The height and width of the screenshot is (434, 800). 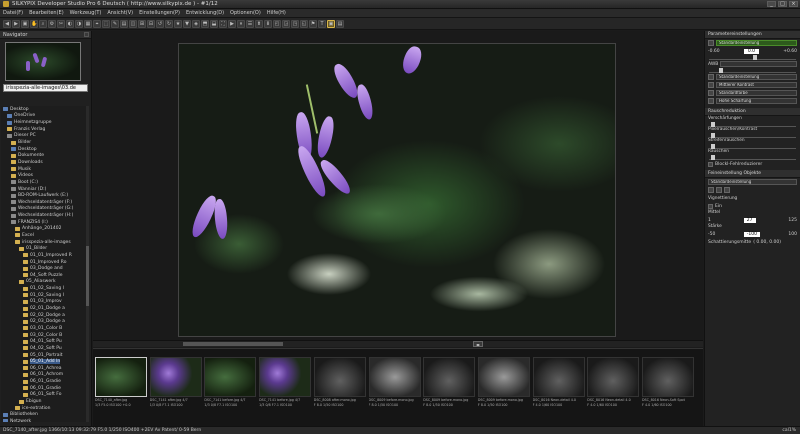 What do you see at coordinates (45, 275) in the screenshot?
I see `tree-item: 04_Soft Puzzle` at bounding box center [45, 275].